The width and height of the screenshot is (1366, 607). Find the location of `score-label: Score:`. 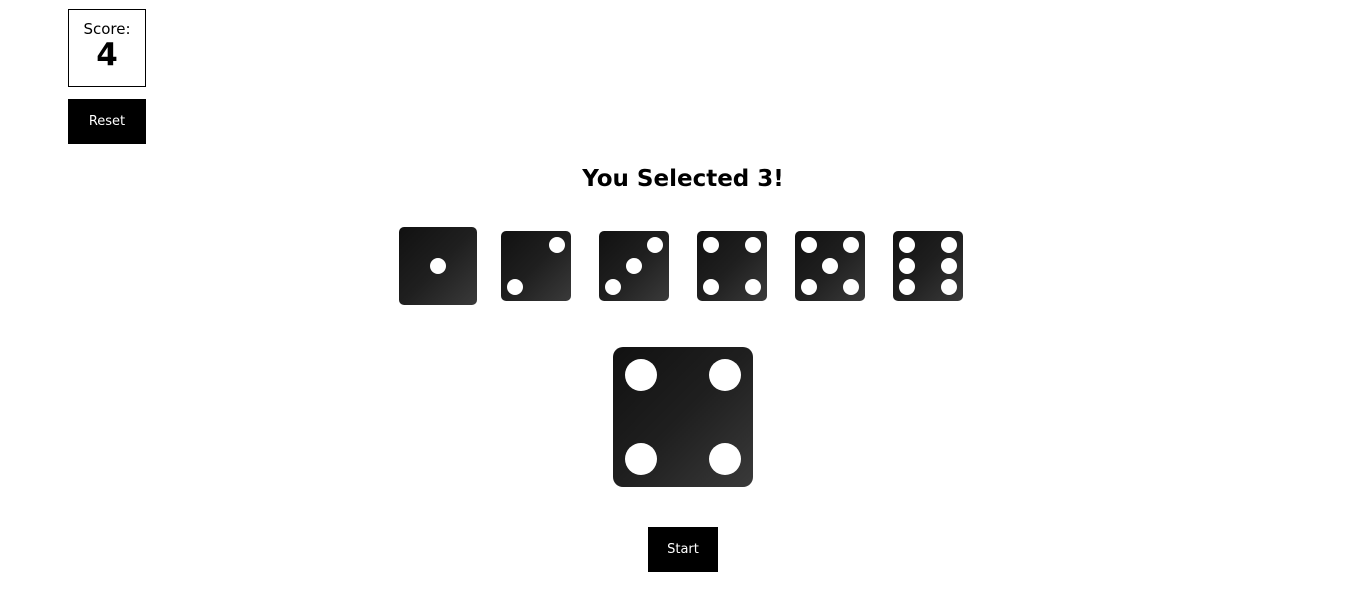

score-label: Score: is located at coordinates (107, 29).